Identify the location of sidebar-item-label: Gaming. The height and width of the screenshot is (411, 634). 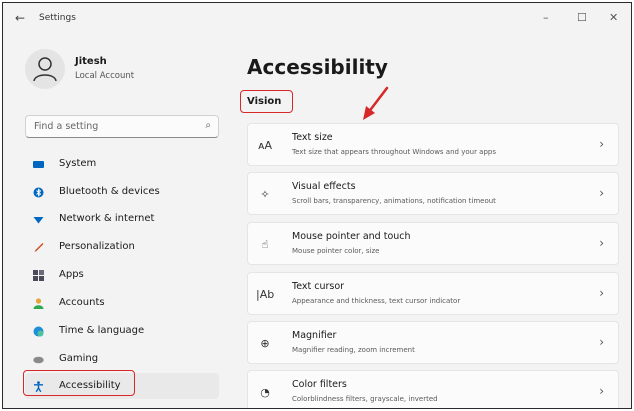
(79, 358).